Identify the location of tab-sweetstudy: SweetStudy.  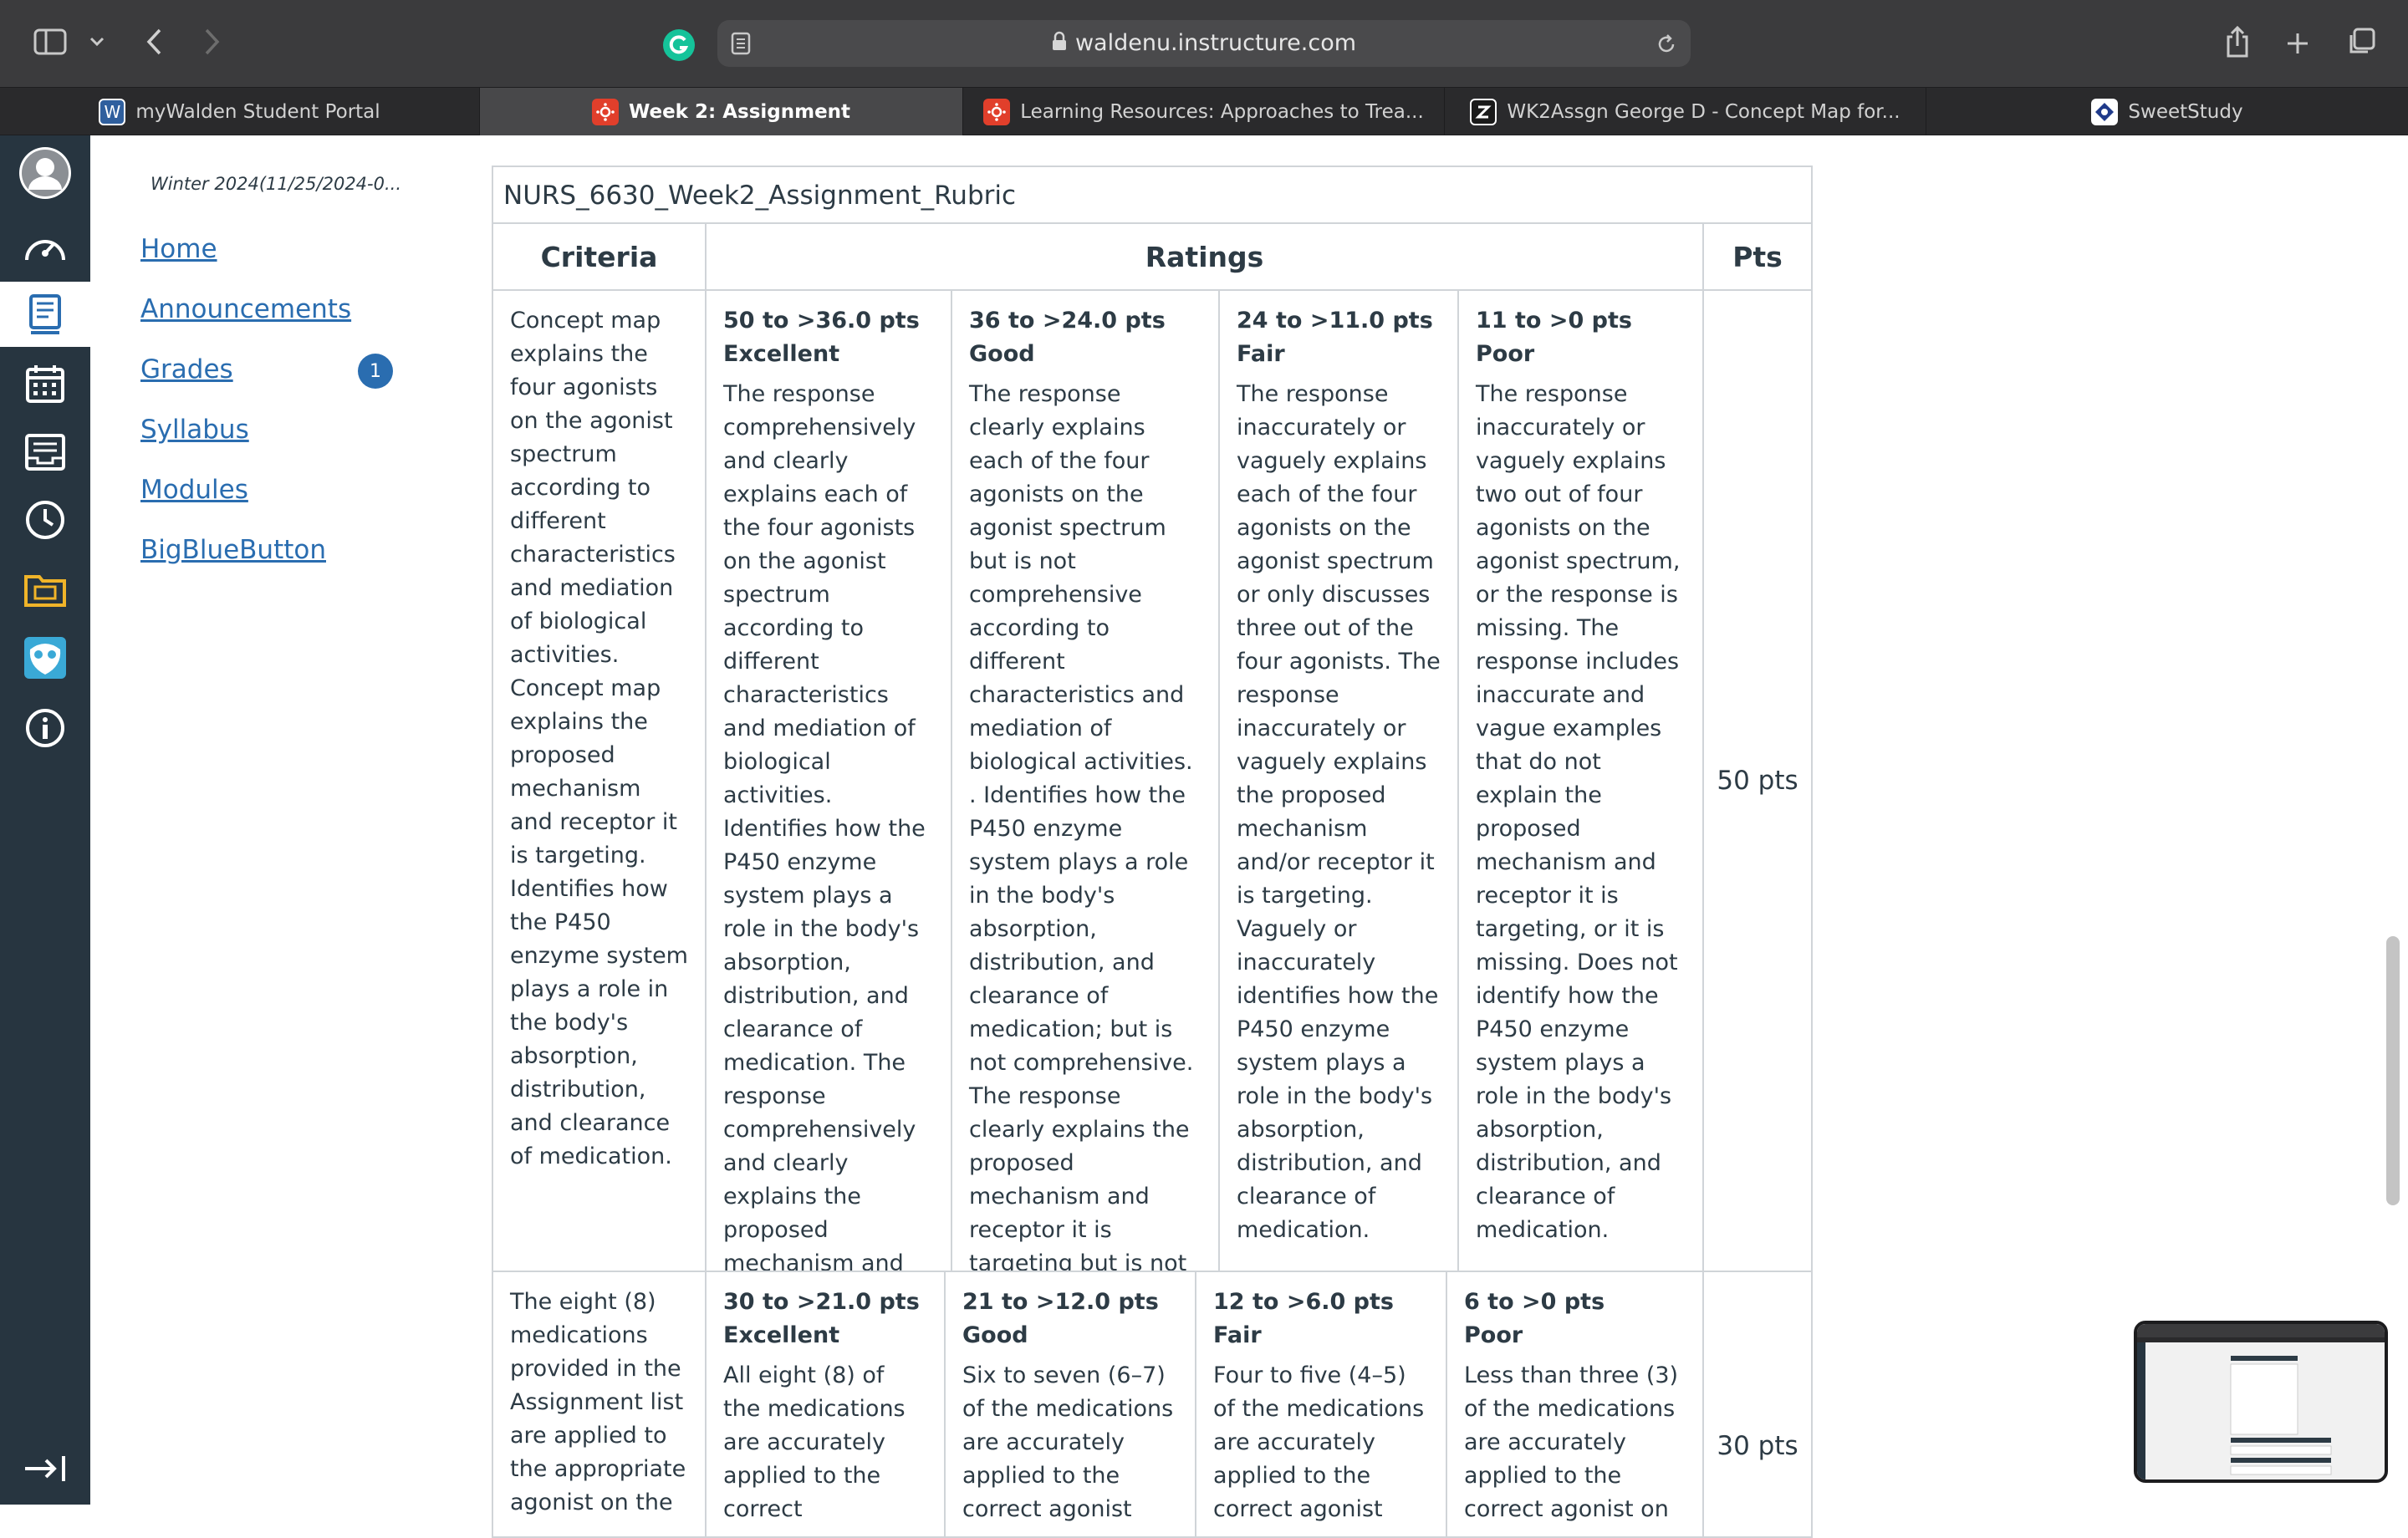
(2167, 112).